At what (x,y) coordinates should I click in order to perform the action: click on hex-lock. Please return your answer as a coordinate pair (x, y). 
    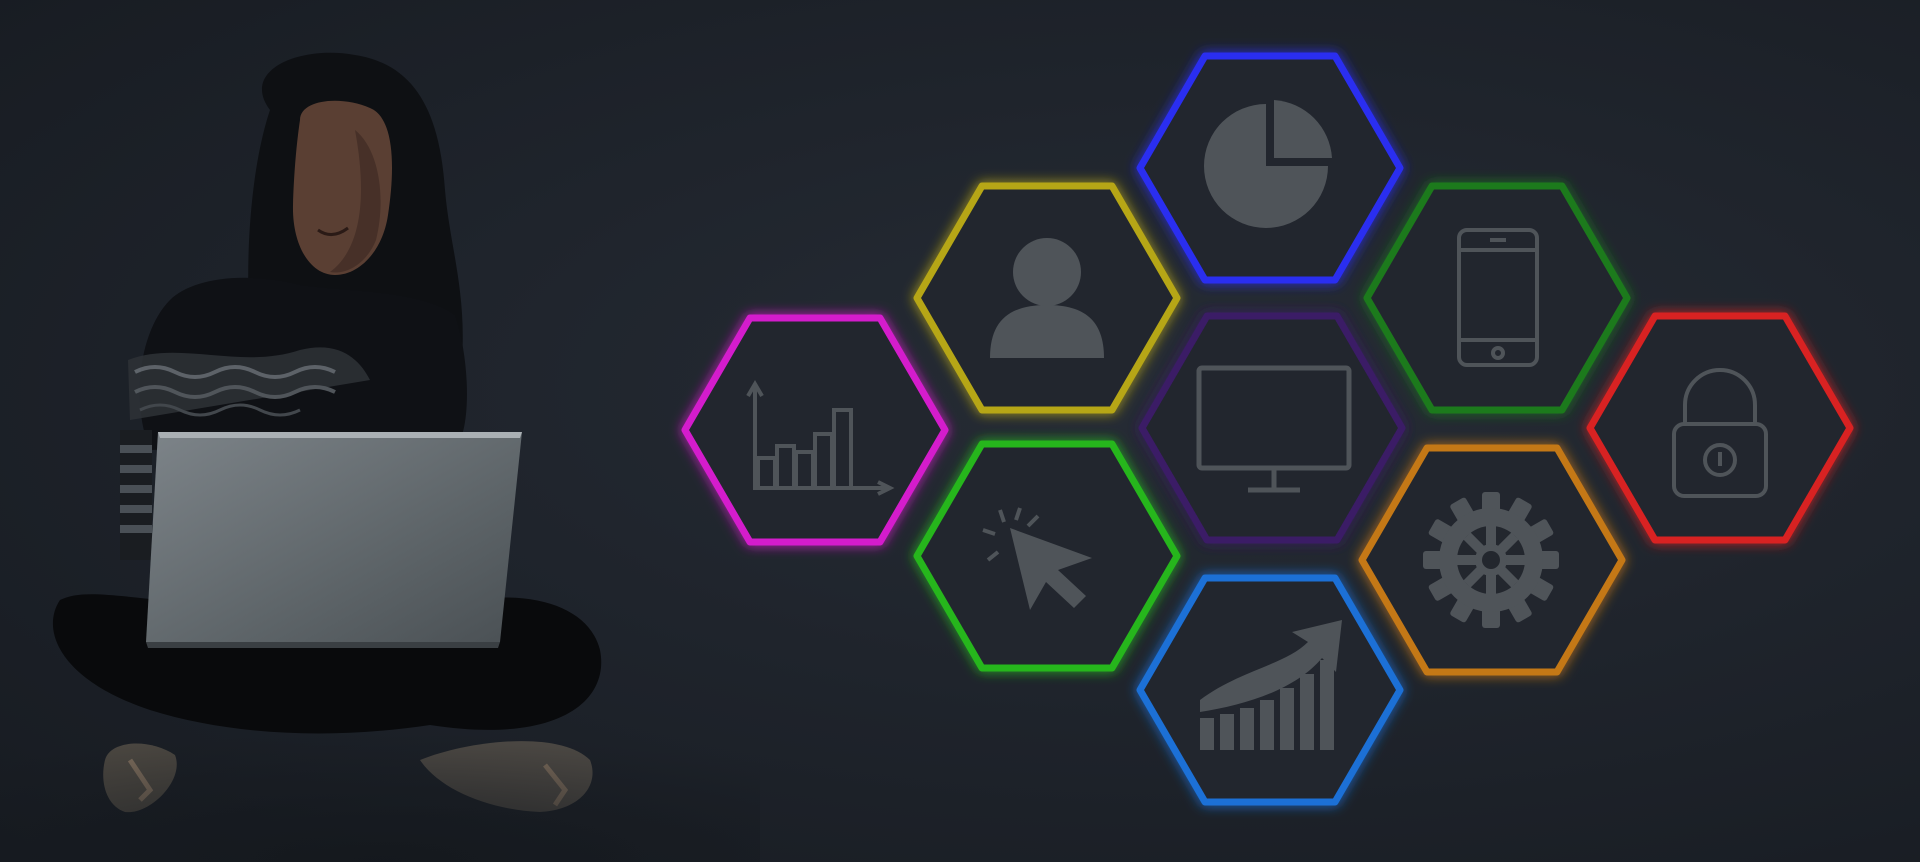
    Looking at the image, I should click on (1720, 428).